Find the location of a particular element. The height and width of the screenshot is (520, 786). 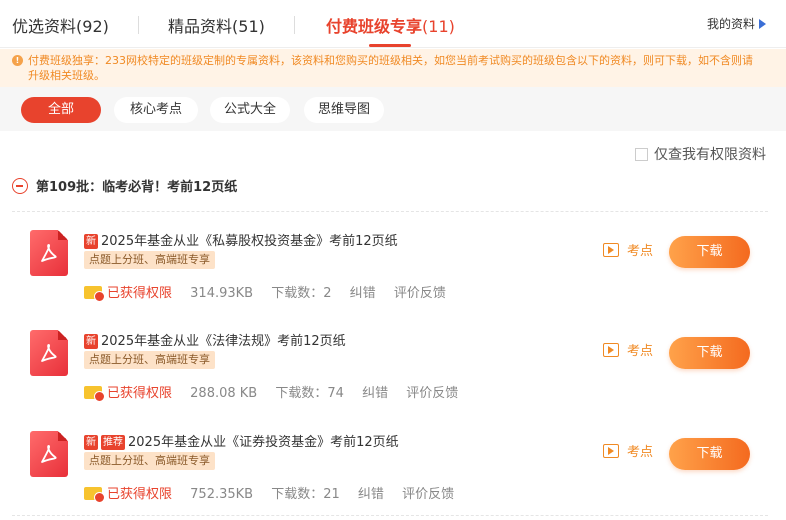

tab-premium: 精品资料(51) is located at coordinates (216, 25).